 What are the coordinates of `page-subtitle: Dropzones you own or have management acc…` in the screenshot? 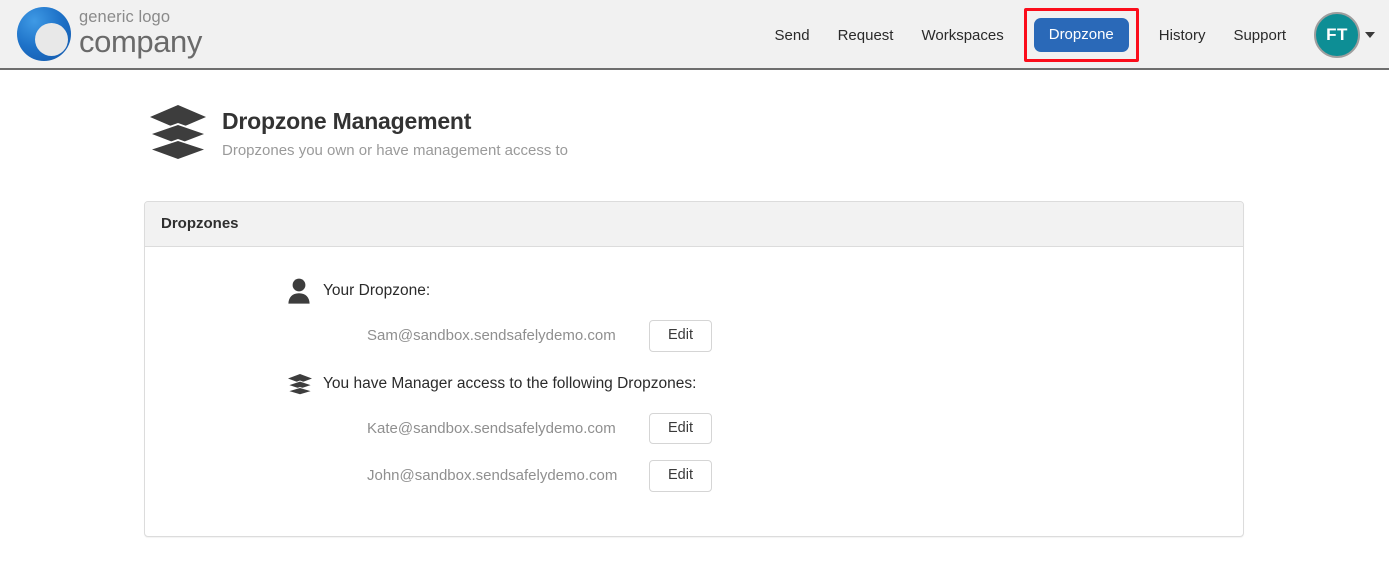 It's located at (395, 150).